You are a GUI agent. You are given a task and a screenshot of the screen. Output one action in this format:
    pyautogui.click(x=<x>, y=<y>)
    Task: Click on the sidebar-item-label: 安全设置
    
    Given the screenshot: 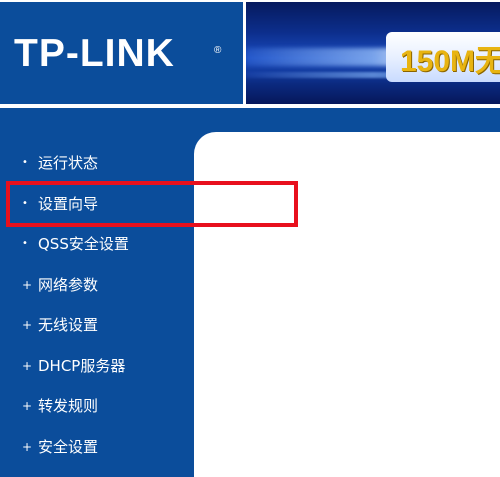 What is the action you would take?
    pyautogui.click(x=68, y=447)
    